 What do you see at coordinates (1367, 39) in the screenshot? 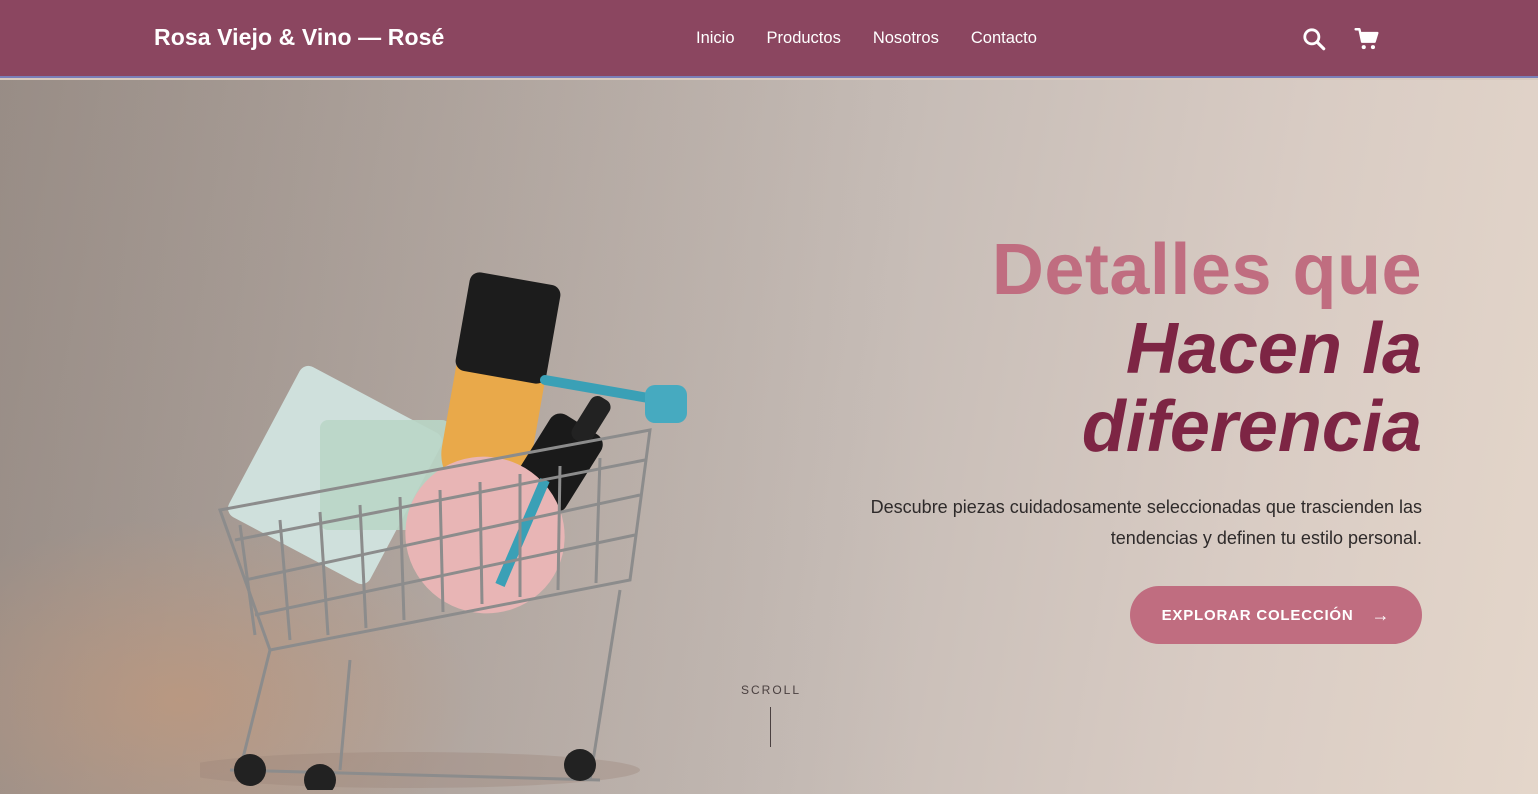
I see `cart-icon` at bounding box center [1367, 39].